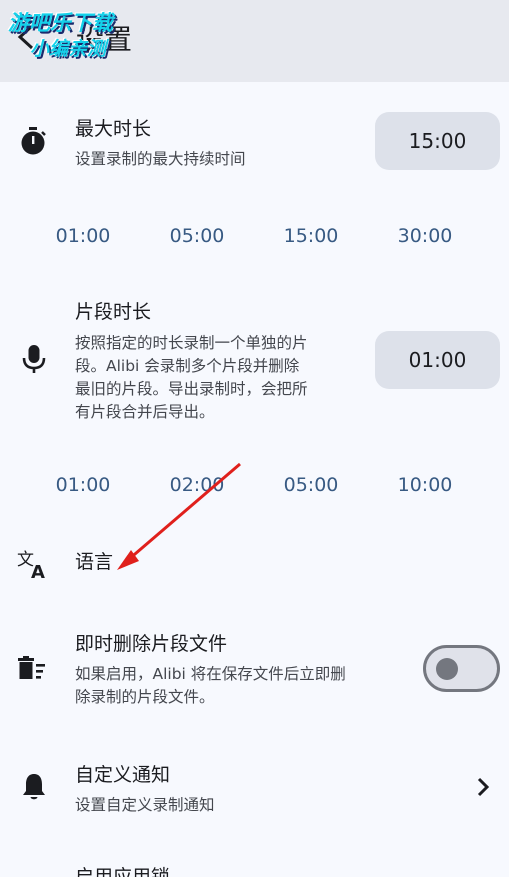 This screenshot has width=509, height=877. What do you see at coordinates (461, 668) in the screenshot?
I see `delete-segments-toggle` at bounding box center [461, 668].